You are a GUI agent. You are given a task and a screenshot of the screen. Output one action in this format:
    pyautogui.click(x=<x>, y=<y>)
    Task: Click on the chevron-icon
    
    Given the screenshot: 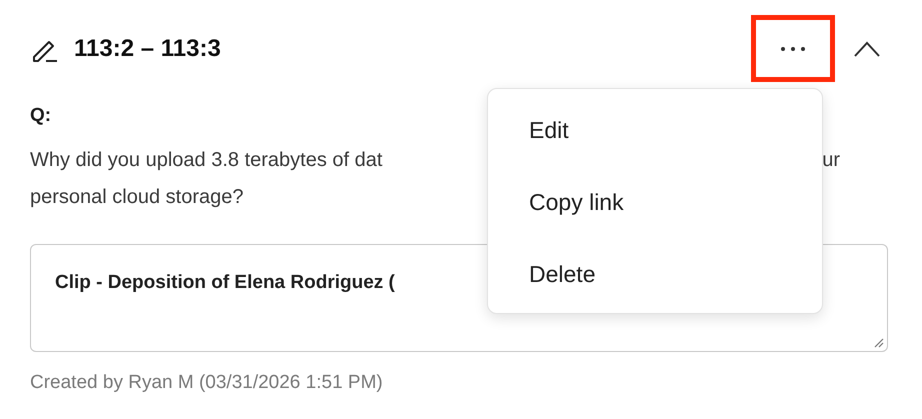 What is the action you would take?
    pyautogui.click(x=867, y=48)
    